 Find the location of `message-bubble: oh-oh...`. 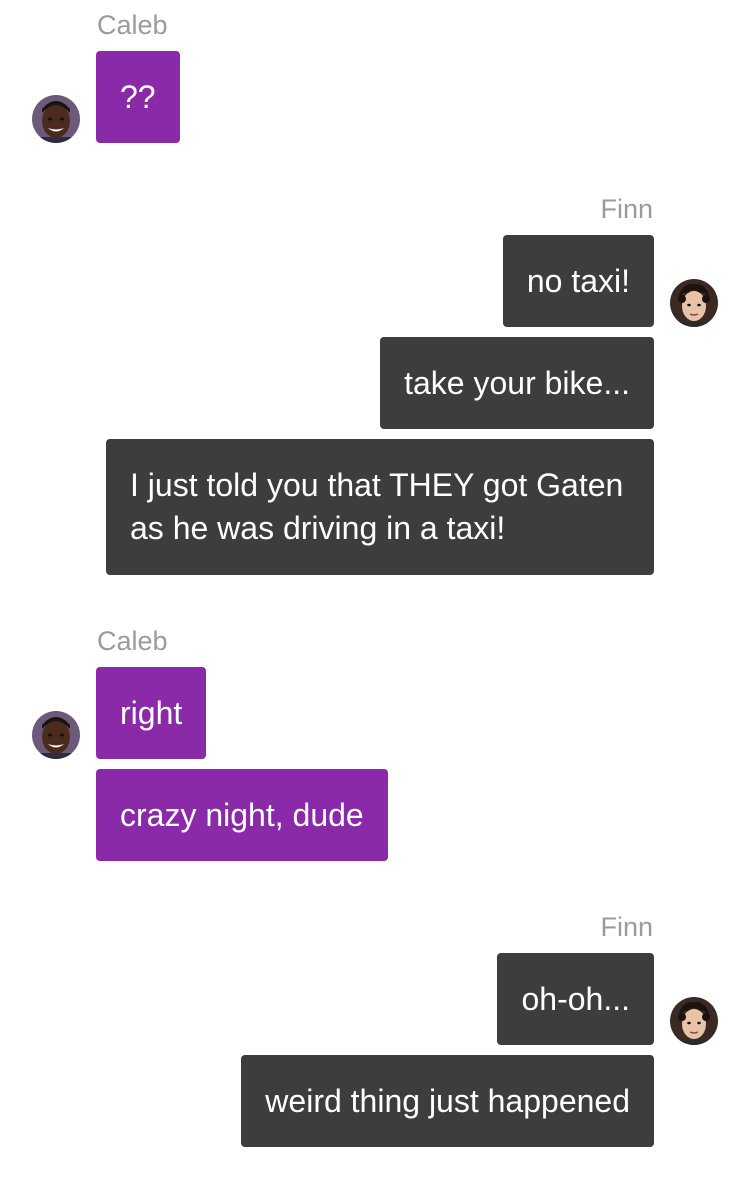

message-bubble: oh-oh... is located at coordinates (575, 999).